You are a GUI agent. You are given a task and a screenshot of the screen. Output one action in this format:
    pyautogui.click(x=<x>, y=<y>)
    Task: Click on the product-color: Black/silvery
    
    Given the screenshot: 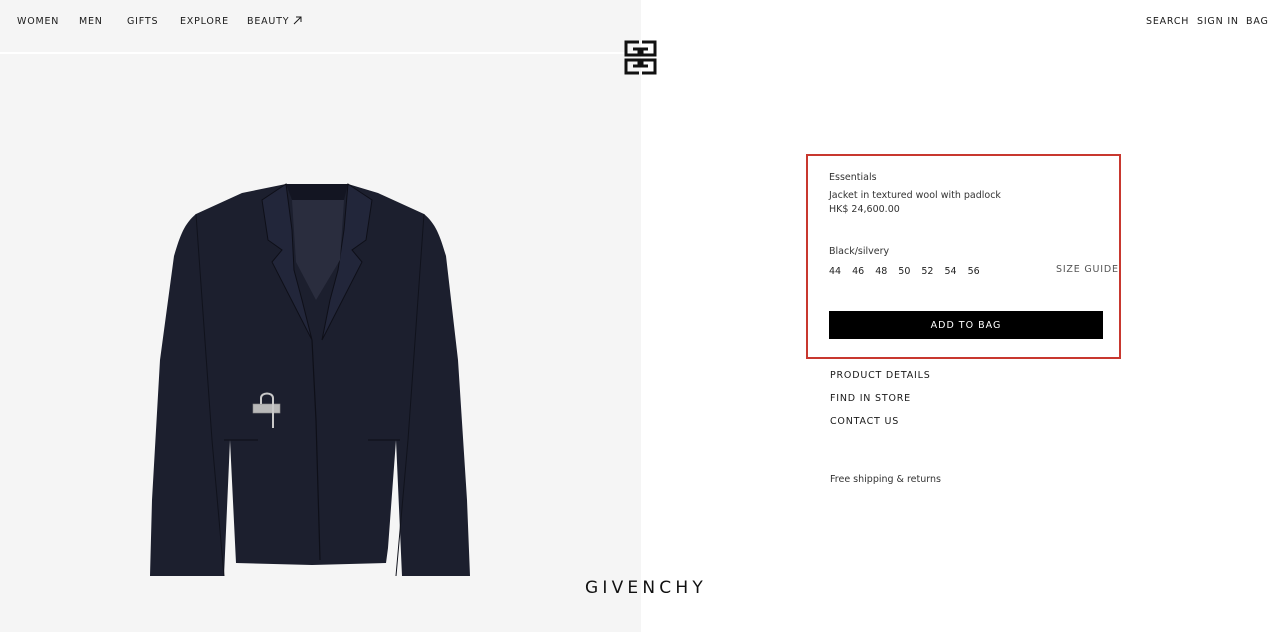 What is the action you would take?
    pyautogui.click(x=859, y=251)
    